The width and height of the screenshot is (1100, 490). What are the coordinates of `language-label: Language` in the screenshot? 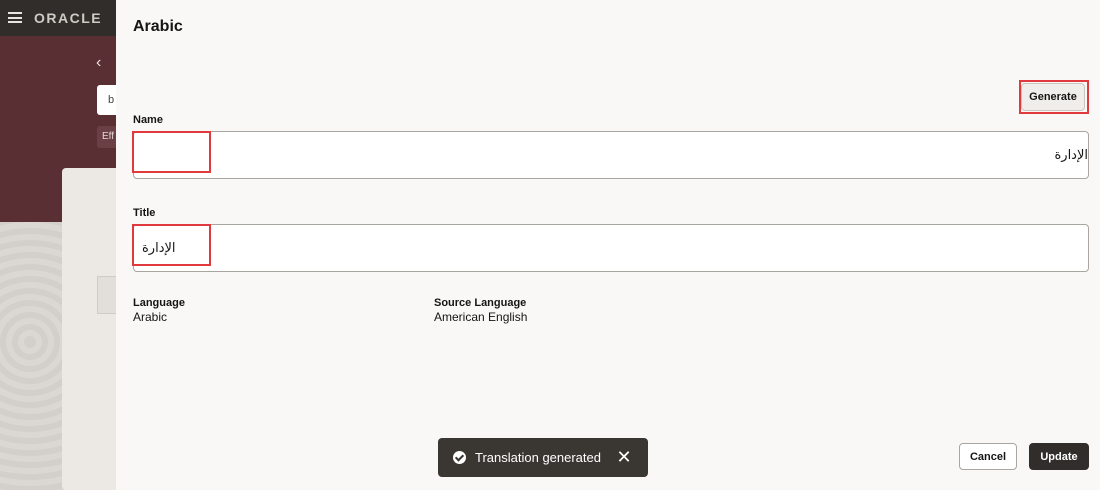 It's located at (159, 303).